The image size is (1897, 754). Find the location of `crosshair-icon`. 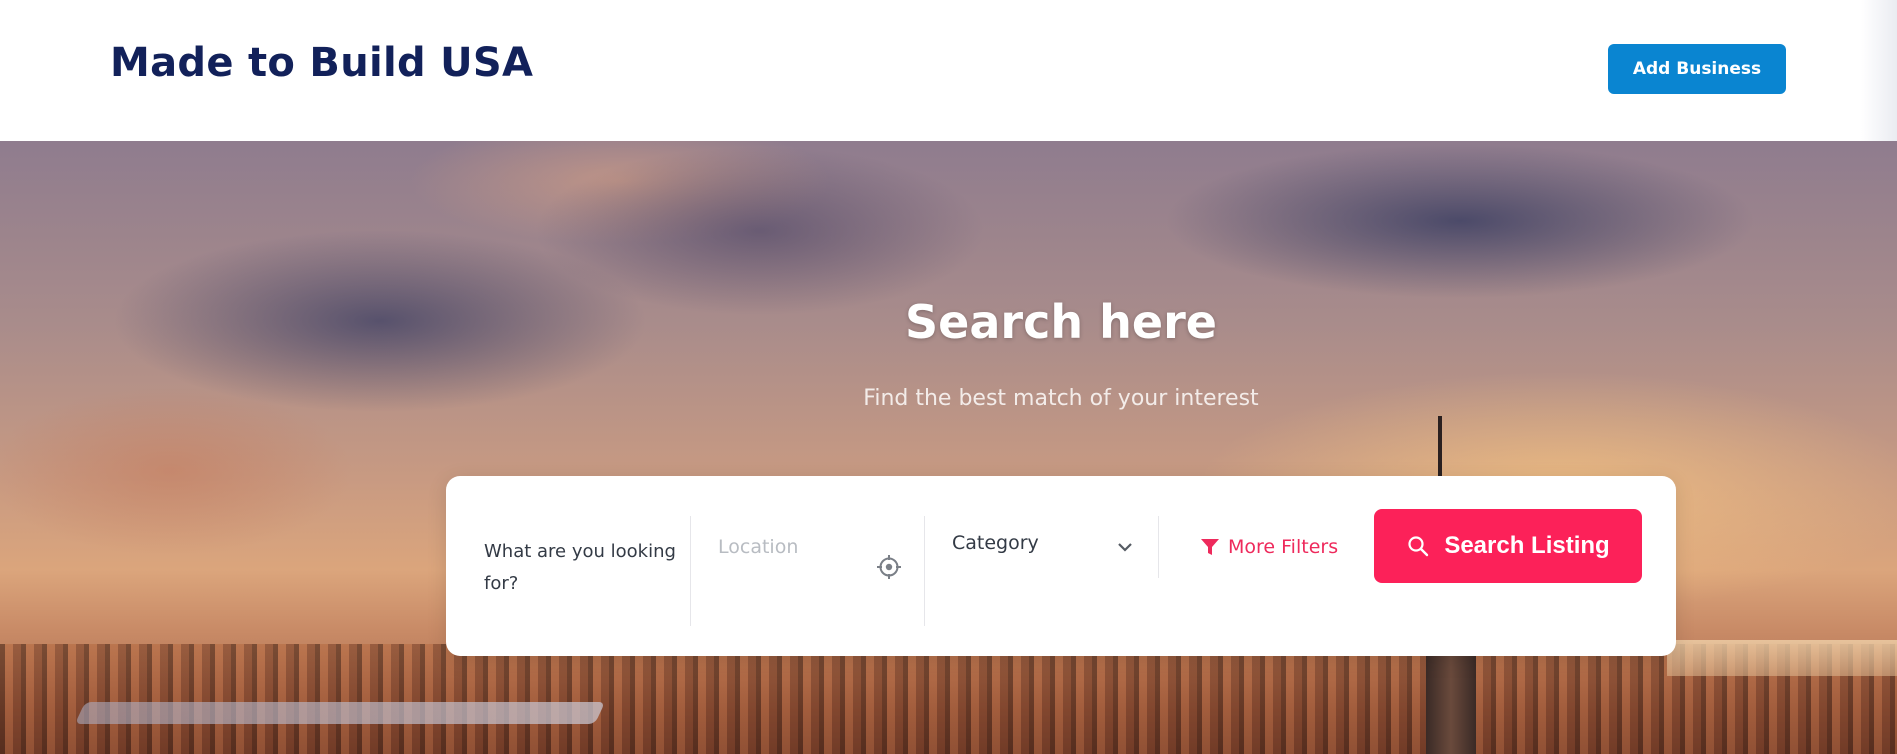

crosshair-icon is located at coordinates (889, 567).